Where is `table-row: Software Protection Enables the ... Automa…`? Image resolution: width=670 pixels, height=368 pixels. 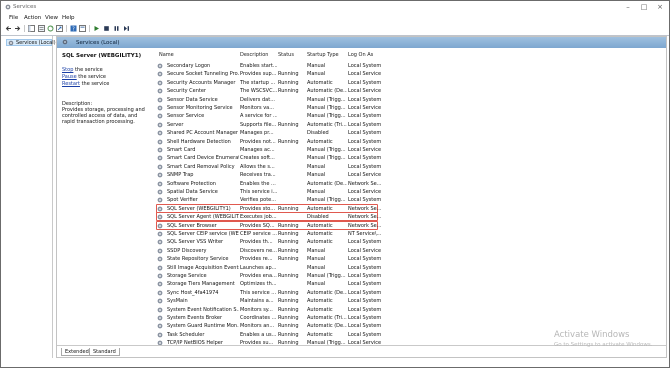 table-row: Software Protection Enables the ... Automa… is located at coordinates (410, 184).